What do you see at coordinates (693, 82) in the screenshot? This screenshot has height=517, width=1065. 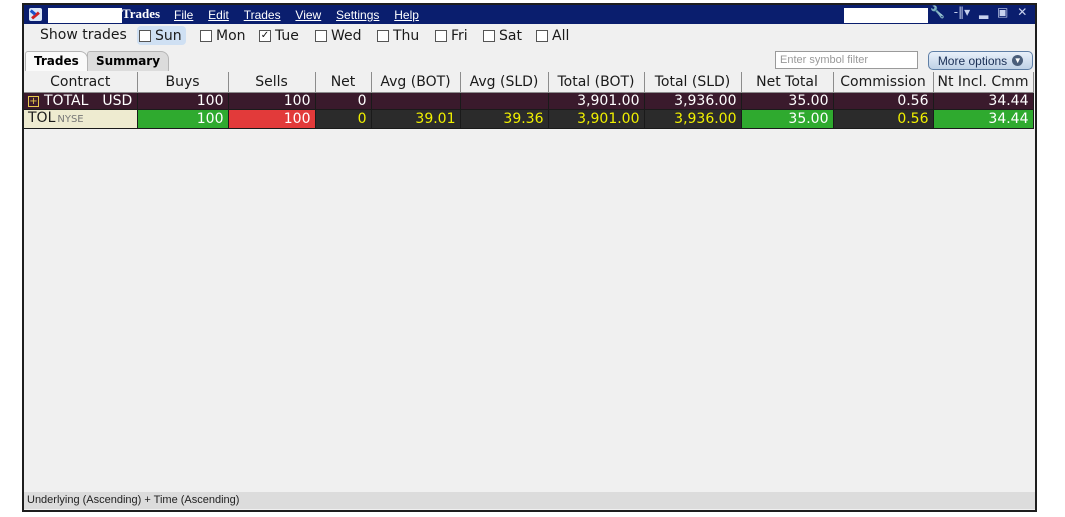 I see `col-header-total-sld: Total (SLD)` at bounding box center [693, 82].